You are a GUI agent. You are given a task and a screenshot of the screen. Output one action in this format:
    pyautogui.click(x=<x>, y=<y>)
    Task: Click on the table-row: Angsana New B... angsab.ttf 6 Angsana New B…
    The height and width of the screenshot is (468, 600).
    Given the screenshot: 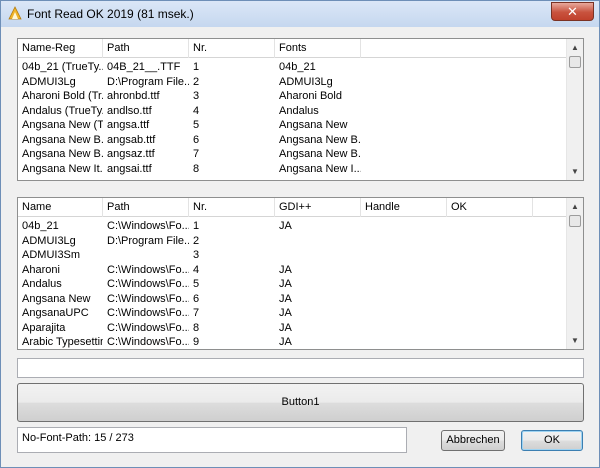 What is the action you would take?
    pyautogui.click(x=293, y=140)
    